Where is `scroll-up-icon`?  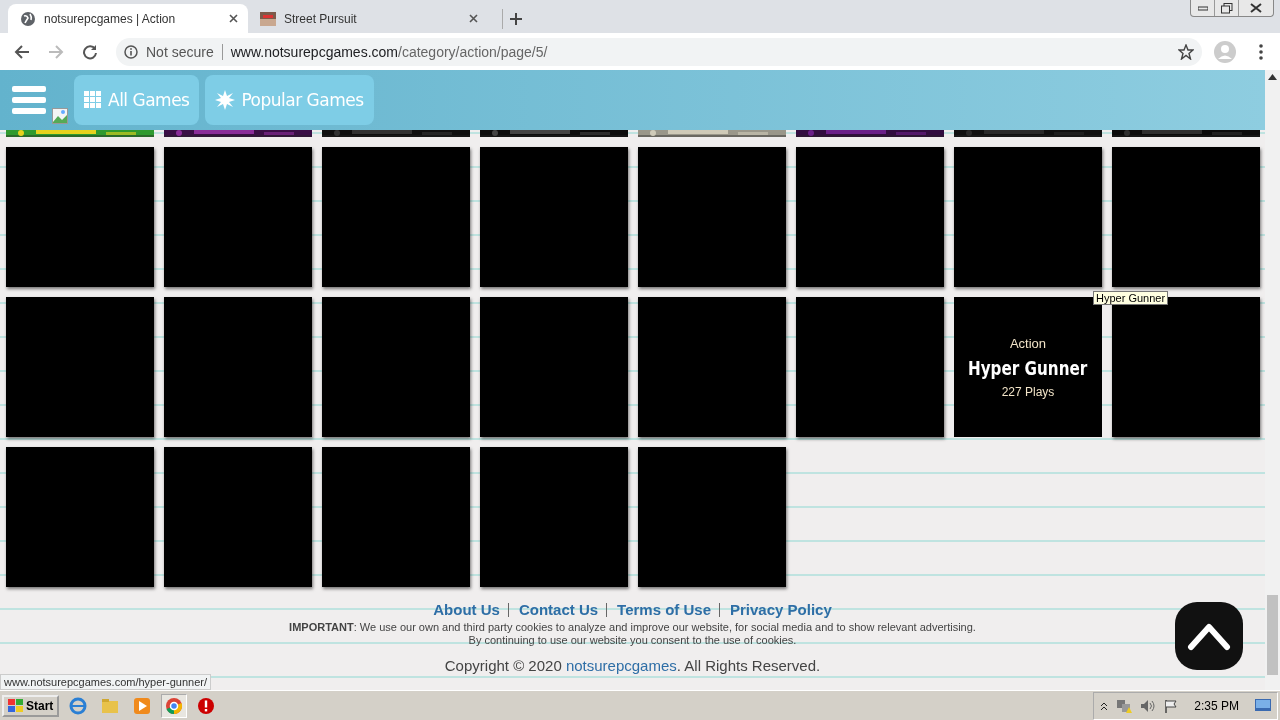
scroll-up-icon is located at coordinates (1272, 77).